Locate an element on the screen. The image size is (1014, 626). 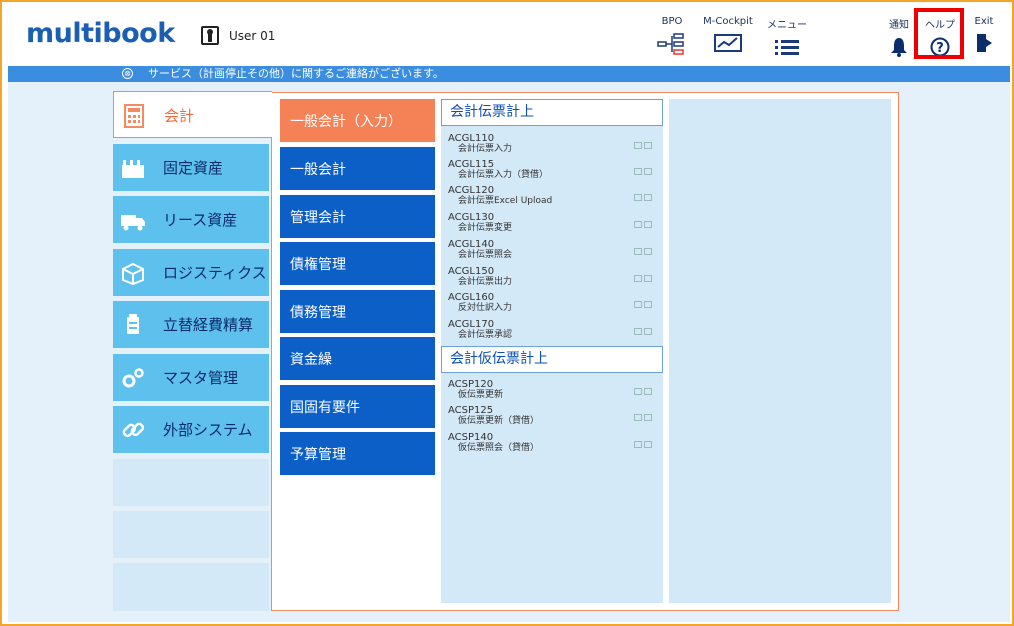
nav-menu-label: メニュー is located at coordinates (787, 25).